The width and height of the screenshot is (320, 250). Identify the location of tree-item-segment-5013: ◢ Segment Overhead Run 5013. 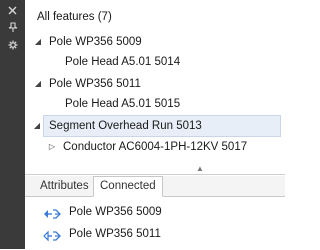
(157, 126).